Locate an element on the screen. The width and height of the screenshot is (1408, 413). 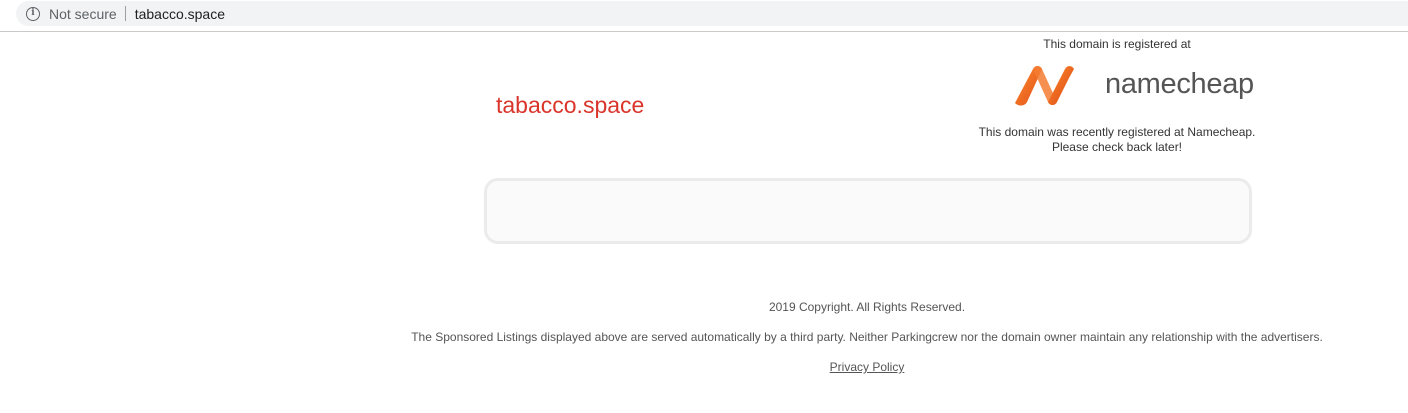
namecheap-logo: namecheap is located at coordinates (1125, 87).